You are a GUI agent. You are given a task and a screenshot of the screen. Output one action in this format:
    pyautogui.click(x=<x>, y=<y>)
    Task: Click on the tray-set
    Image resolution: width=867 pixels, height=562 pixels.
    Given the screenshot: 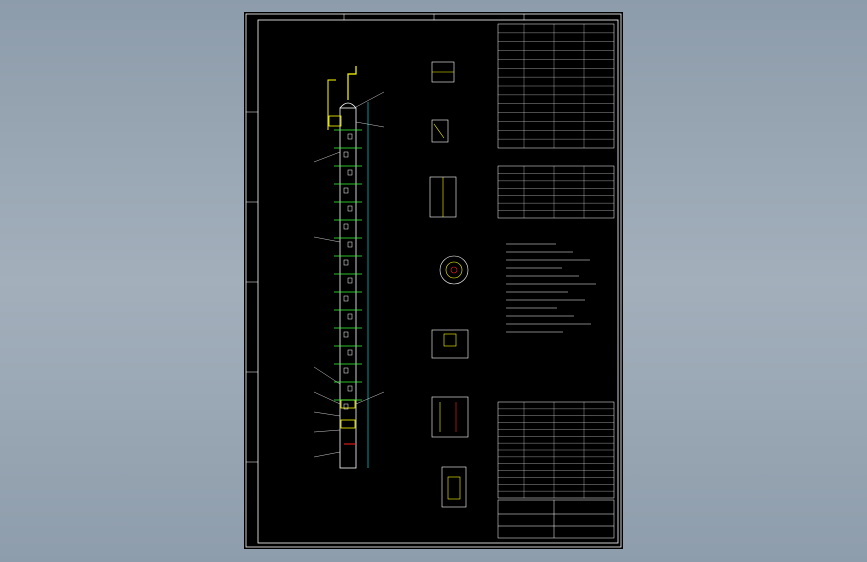 What is the action you would take?
    pyautogui.click(x=348, y=269)
    